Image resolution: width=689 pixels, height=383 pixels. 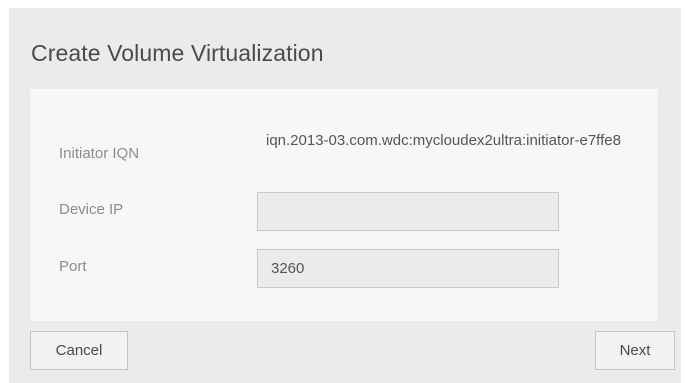 What do you see at coordinates (635, 350) in the screenshot?
I see `next-button: Next` at bounding box center [635, 350].